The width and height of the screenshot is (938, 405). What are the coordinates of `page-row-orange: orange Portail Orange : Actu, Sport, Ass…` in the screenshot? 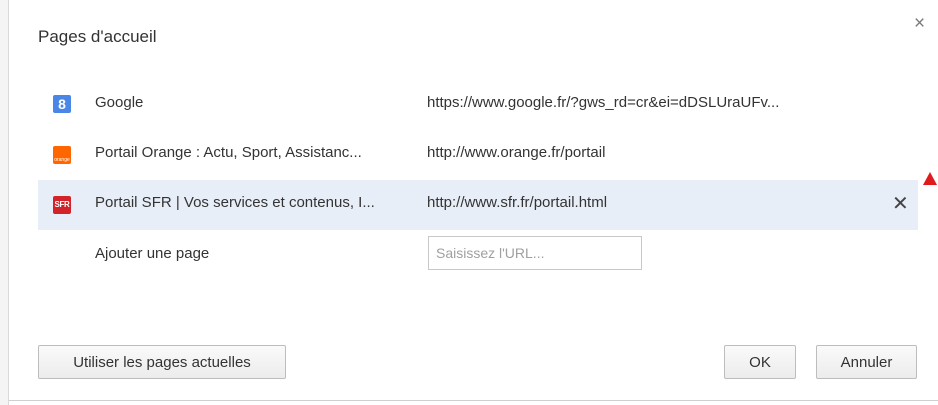 It's located at (478, 155).